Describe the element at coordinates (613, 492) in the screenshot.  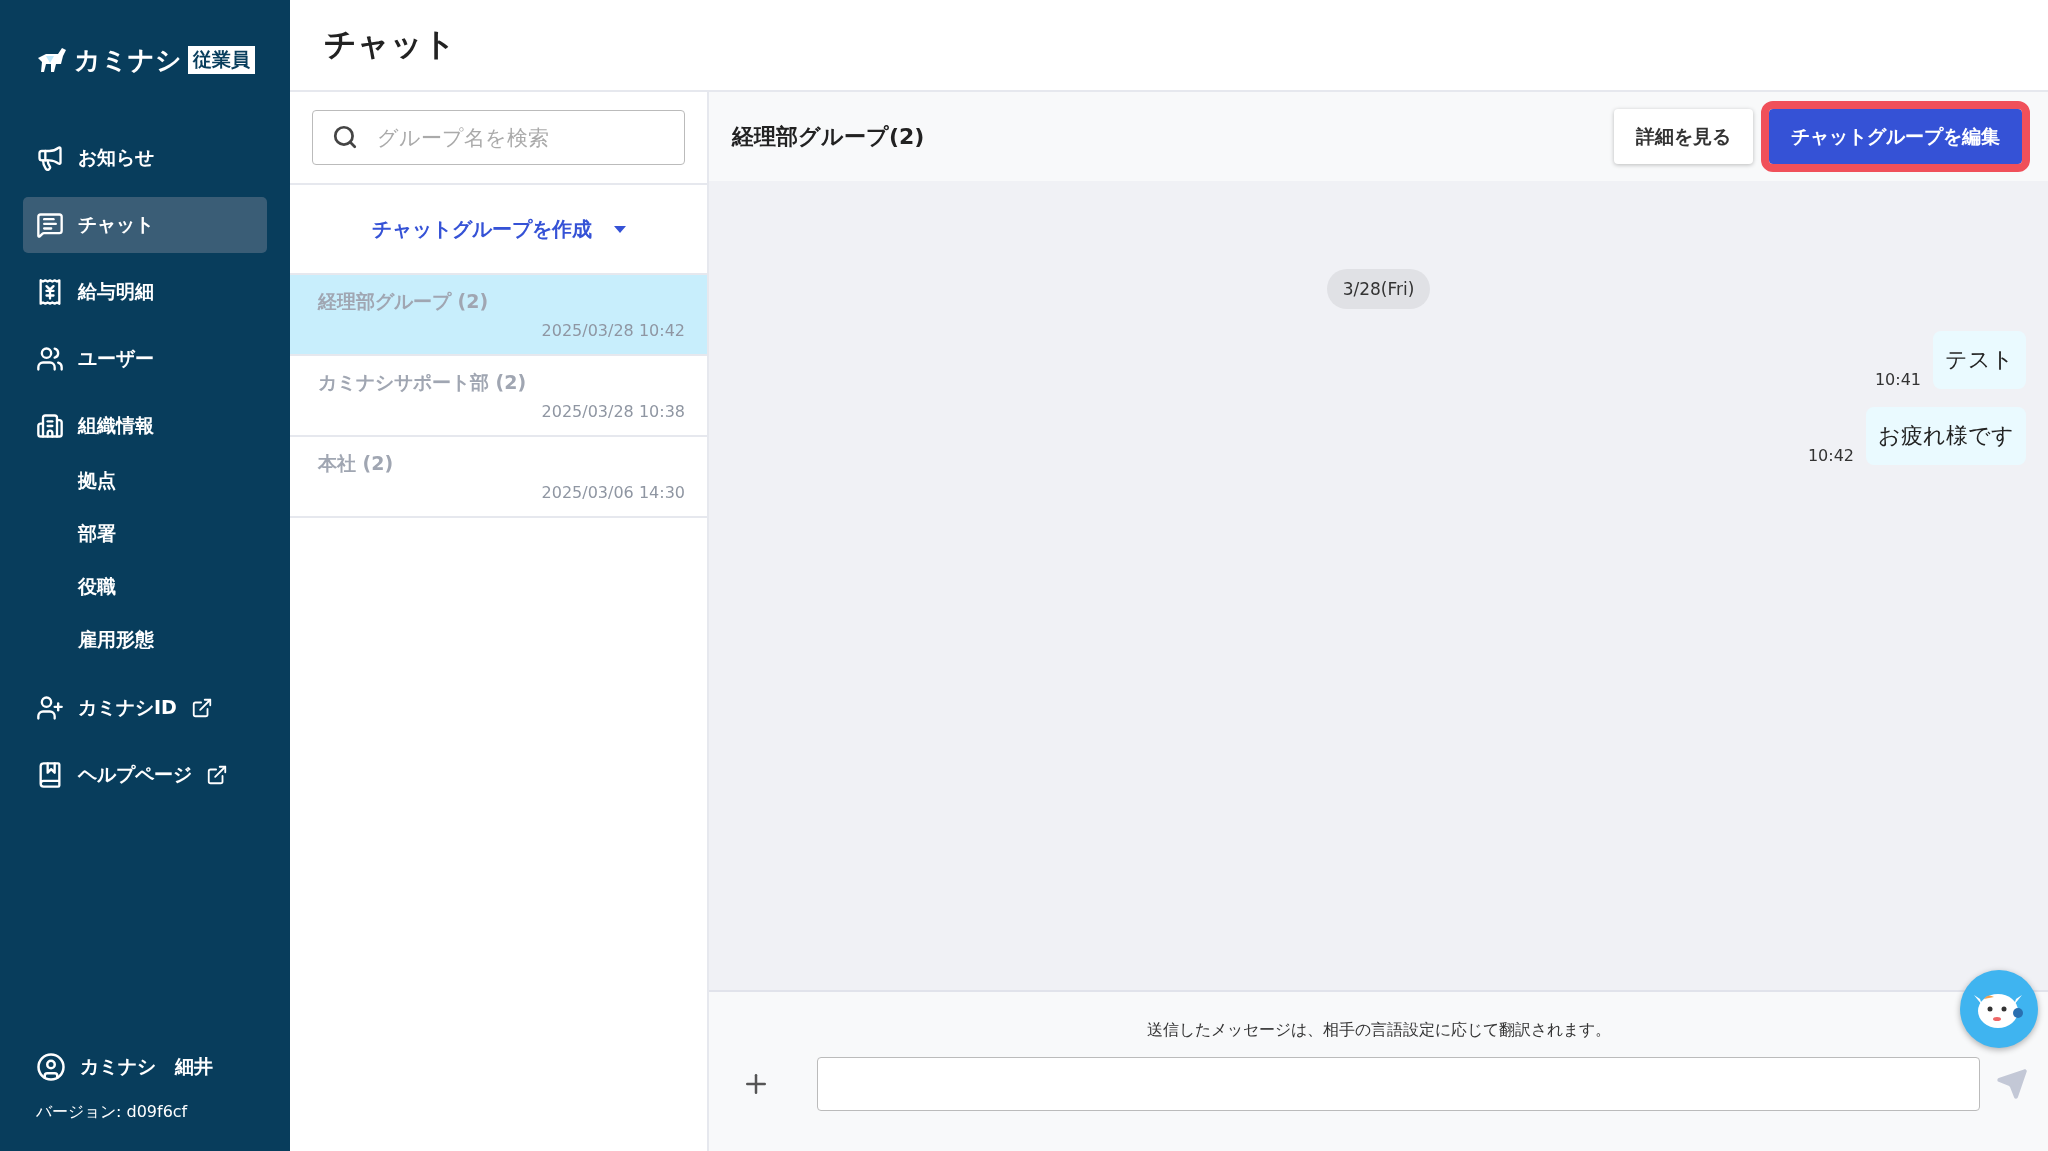
I see `group-time: 2025/03/06 14:30` at that location.